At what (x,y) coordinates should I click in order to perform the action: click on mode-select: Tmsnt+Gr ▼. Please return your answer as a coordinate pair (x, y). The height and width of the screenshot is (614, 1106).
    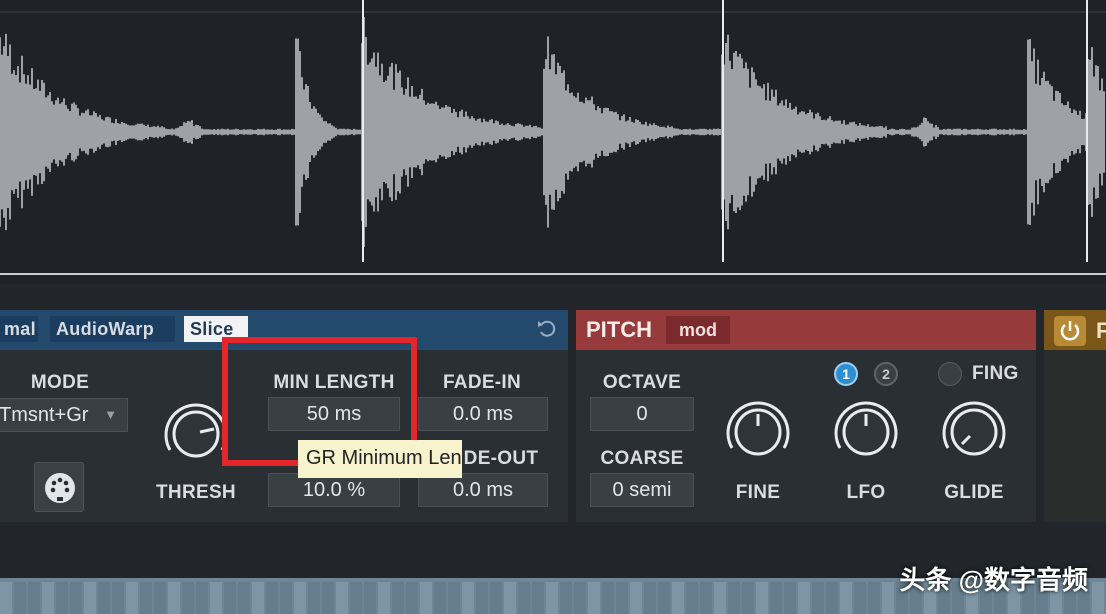
    Looking at the image, I should click on (64, 415).